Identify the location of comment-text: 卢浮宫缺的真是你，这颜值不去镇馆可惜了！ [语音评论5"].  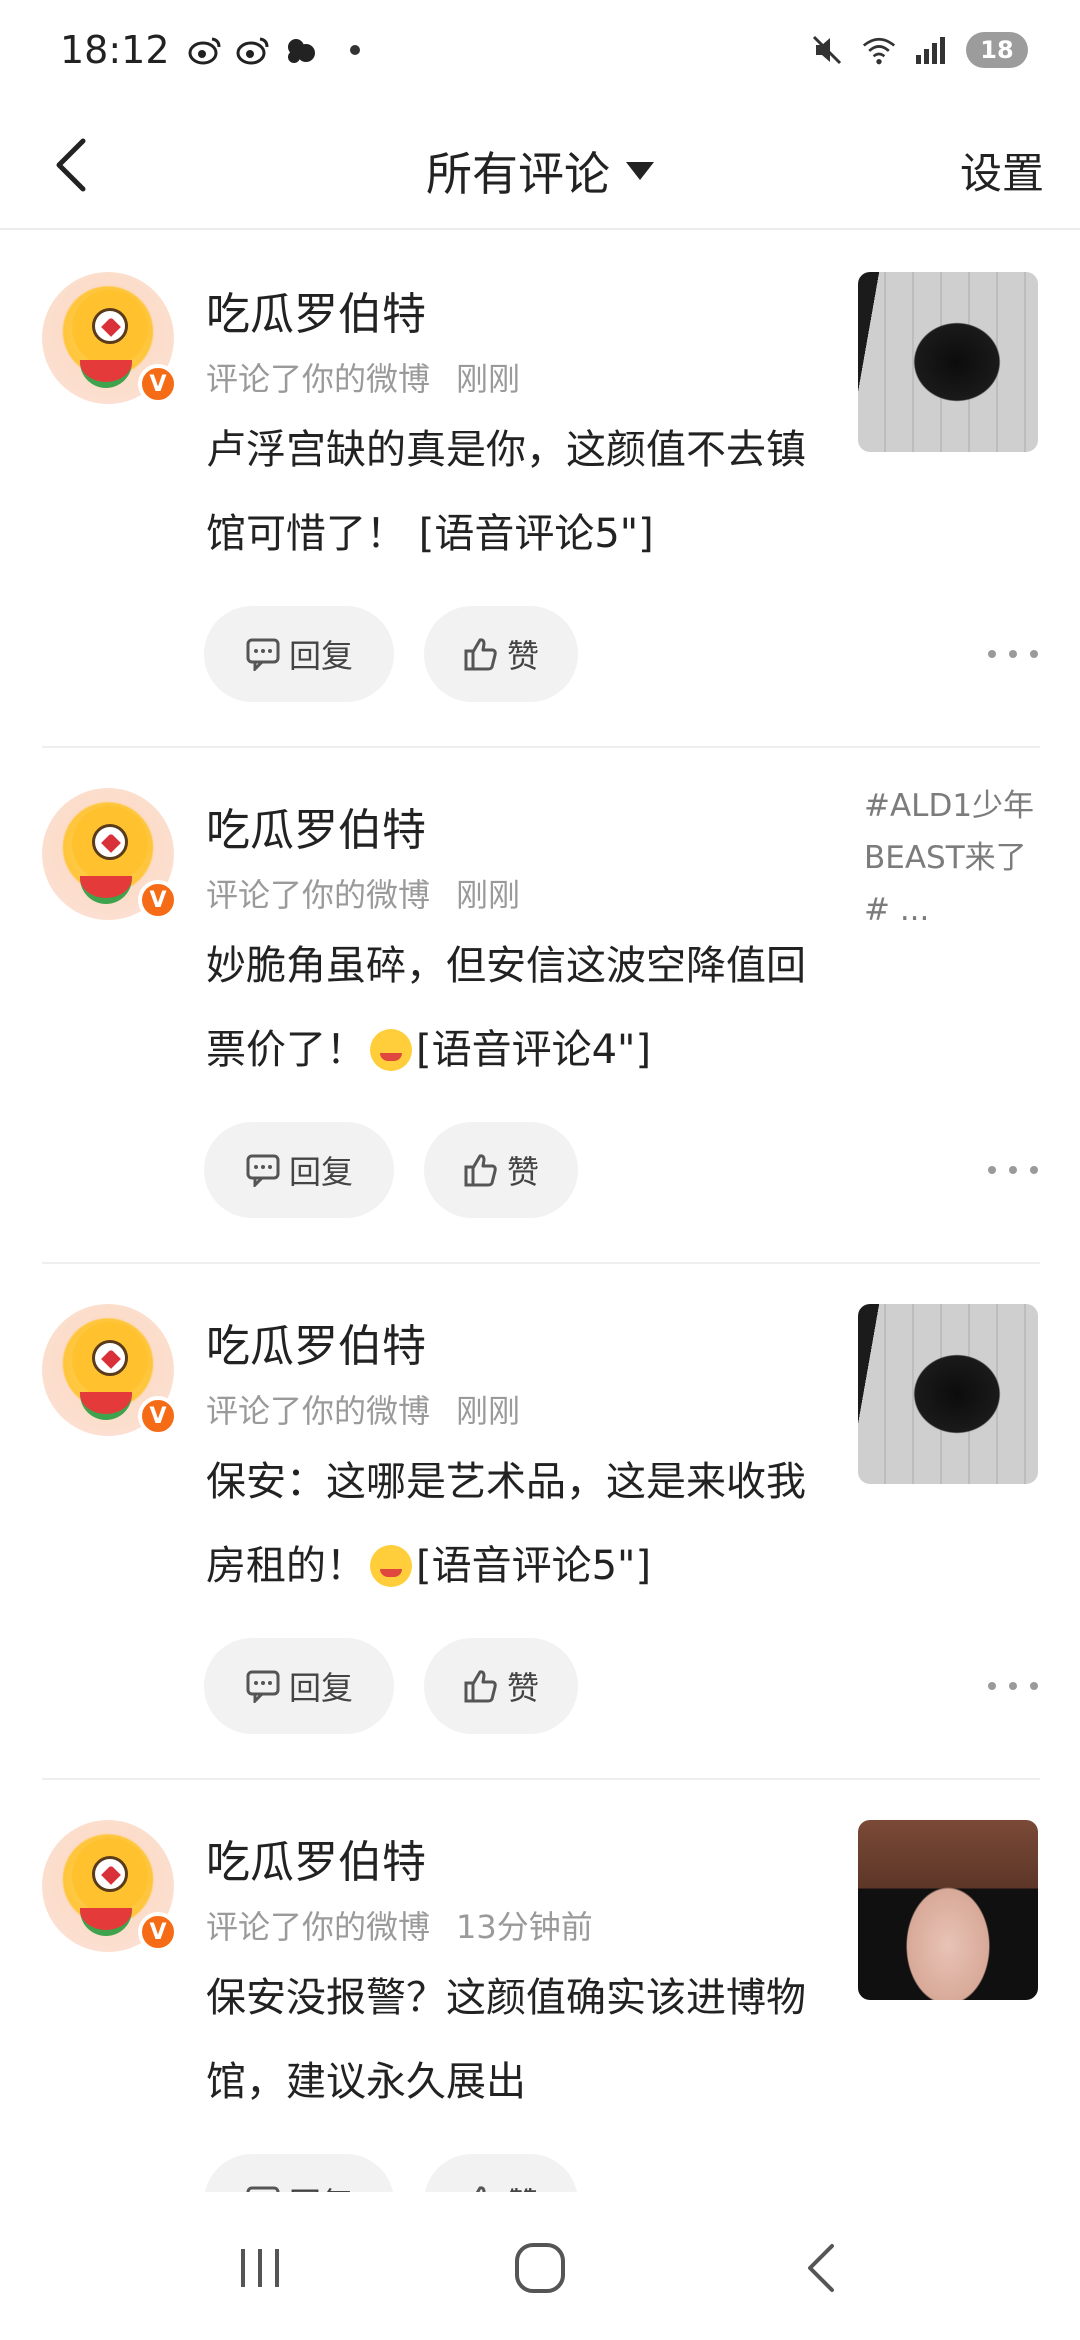
(516, 492).